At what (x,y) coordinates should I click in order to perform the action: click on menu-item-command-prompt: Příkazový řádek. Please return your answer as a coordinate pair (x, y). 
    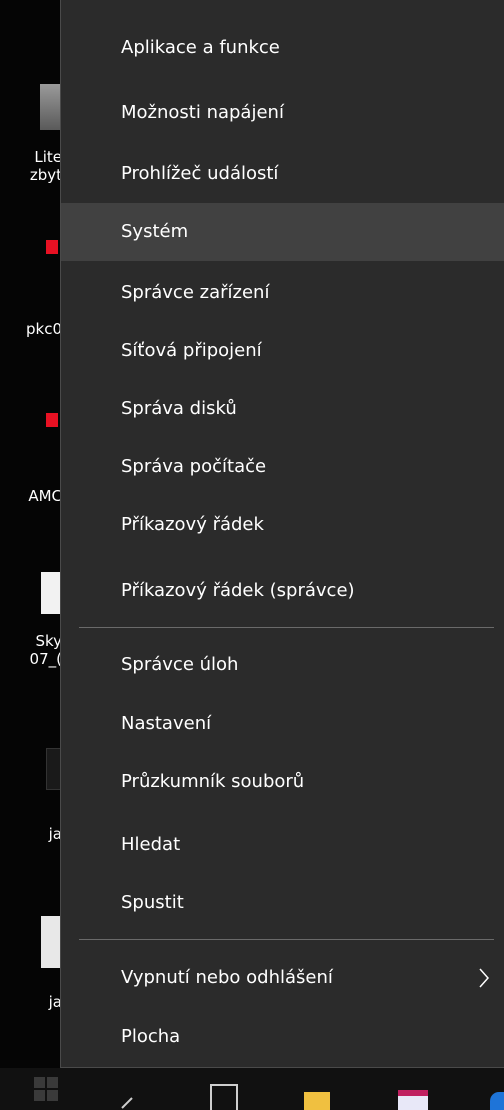
    Looking at the image, I should click on (282, 525).